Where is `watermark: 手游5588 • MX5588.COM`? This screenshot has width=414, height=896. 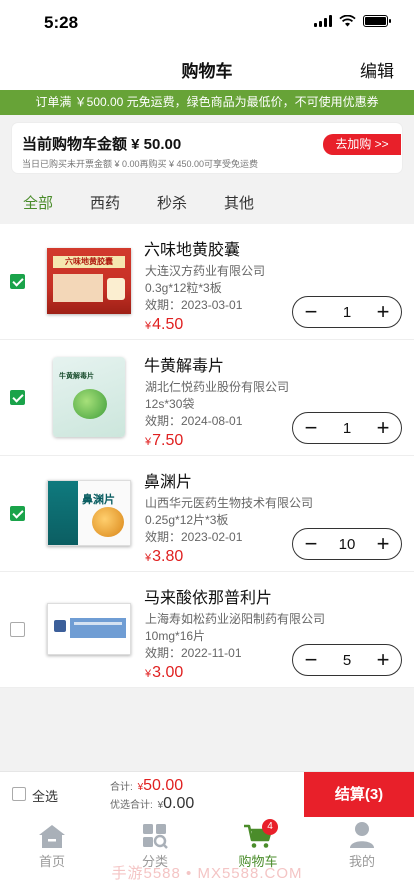
watermark: 手游5588 • MX5588.COM is located at coordinates (207, 873).